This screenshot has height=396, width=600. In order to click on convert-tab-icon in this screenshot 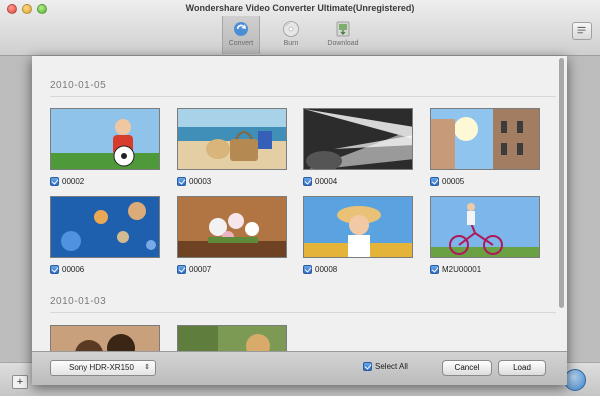, I will do `click(241, 29)`.